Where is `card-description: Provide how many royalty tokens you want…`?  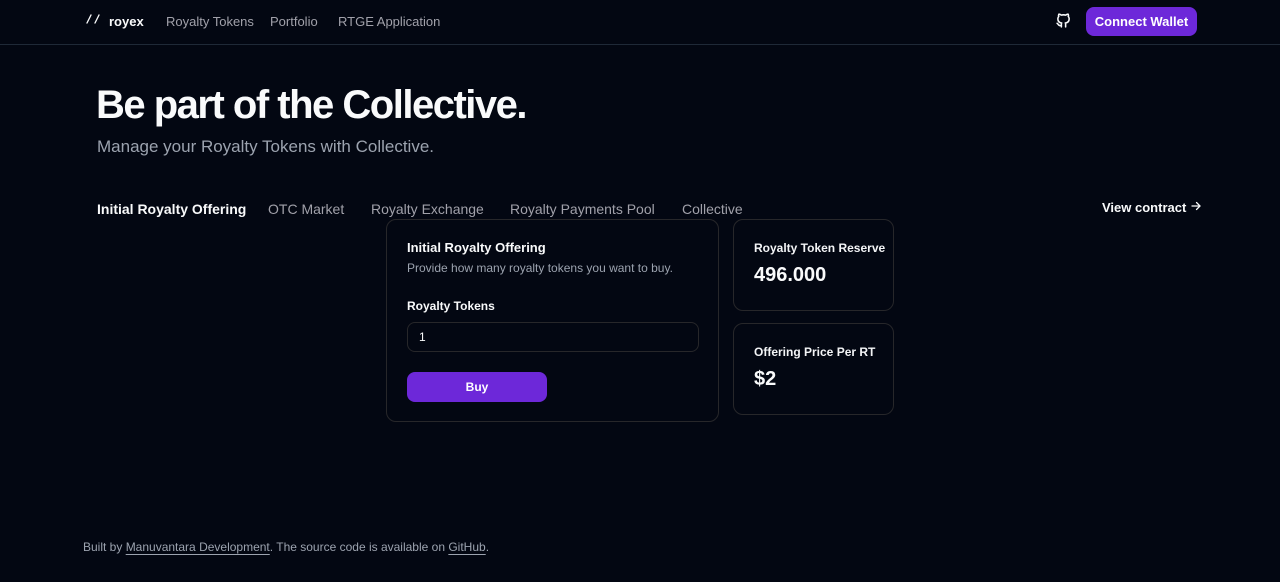
card-description: Provide how many royalty tokens you want… is located at coordinates (540, 268).